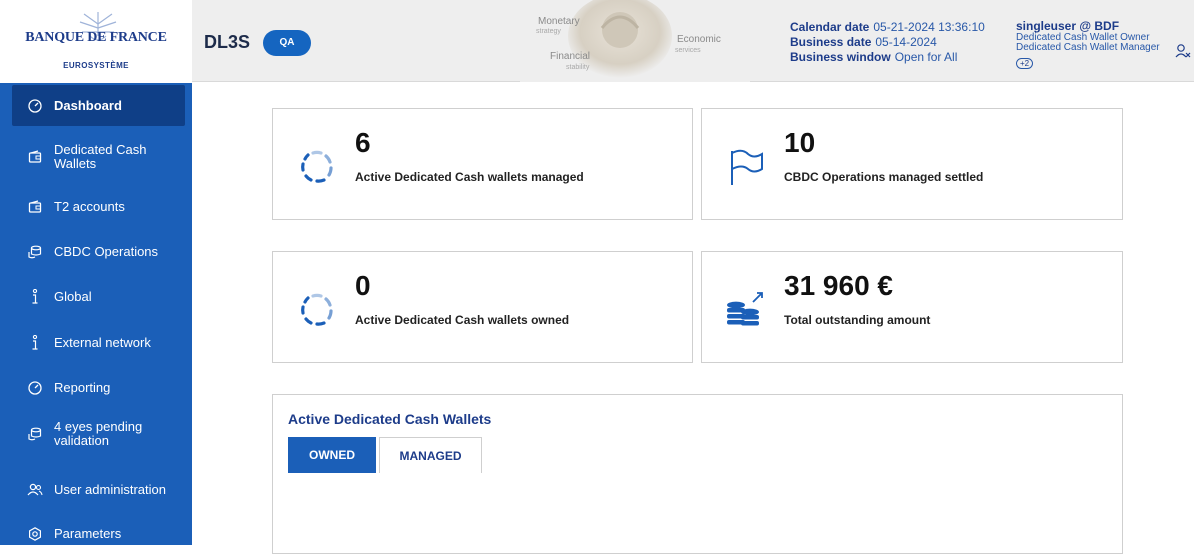  Describe the element at coordinates (98, 297) in the screenshot. I see `sidebar-item-global: Global` at that location.